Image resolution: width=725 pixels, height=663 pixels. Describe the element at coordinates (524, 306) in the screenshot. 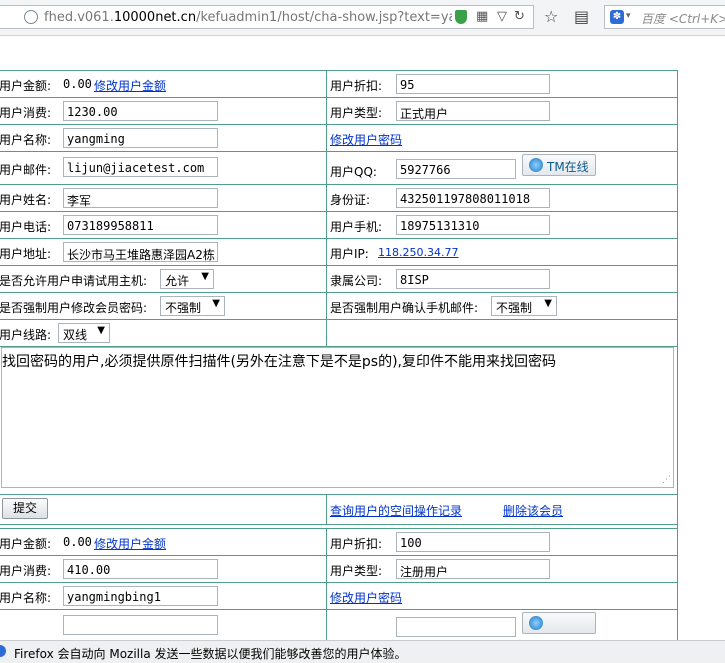

I see `force-mail-select: 不强制 ▼` at that location.